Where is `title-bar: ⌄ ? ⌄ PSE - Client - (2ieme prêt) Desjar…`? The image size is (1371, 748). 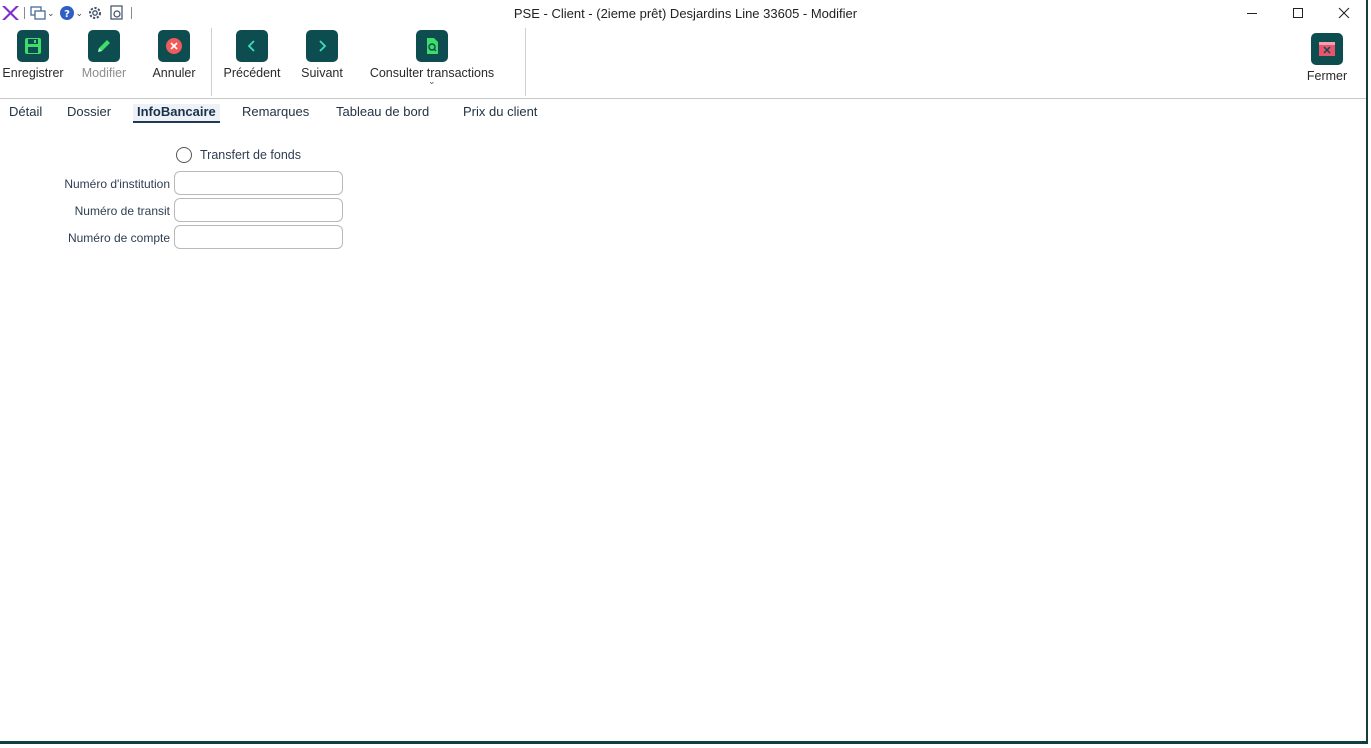
title-bar: ⌄ ? ⌄ PSE - Client - (2ieme prêt) Desjar… is located at coordinates (685, 14).